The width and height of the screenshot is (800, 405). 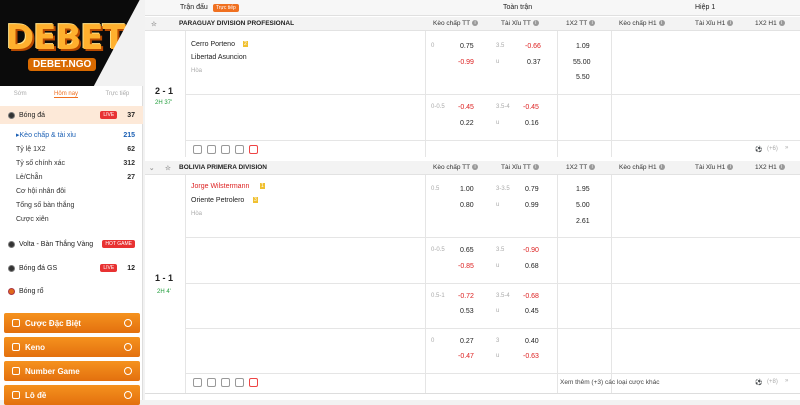 I want to click on odds-cell: 0.75, so click(x=467, y=46).